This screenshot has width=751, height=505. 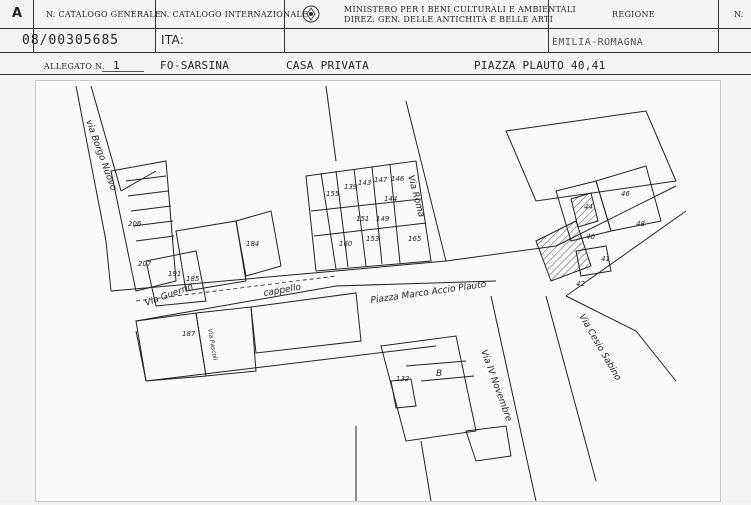 I want to click on road-borgo-nuovo-west, so click(x=93, y=188).